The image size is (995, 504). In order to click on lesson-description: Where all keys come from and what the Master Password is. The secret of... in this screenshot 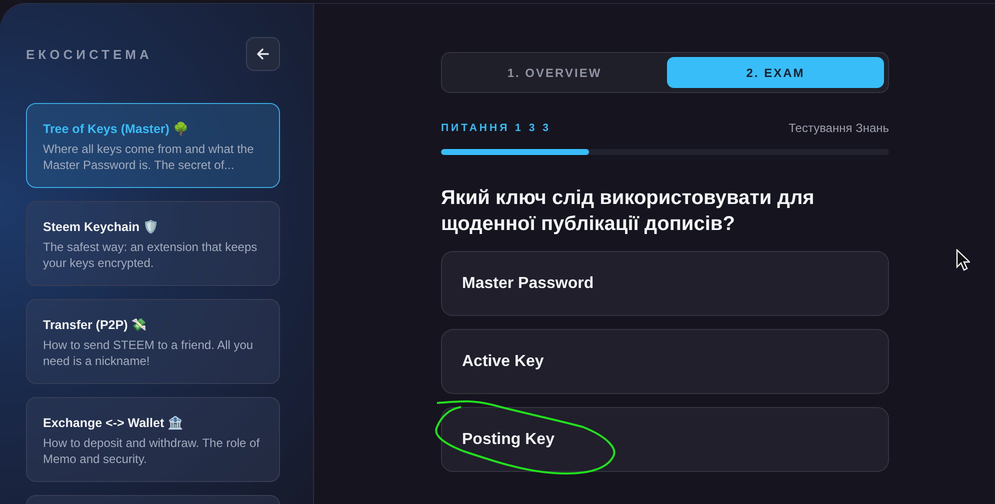, I will do `click(149, 157)`.